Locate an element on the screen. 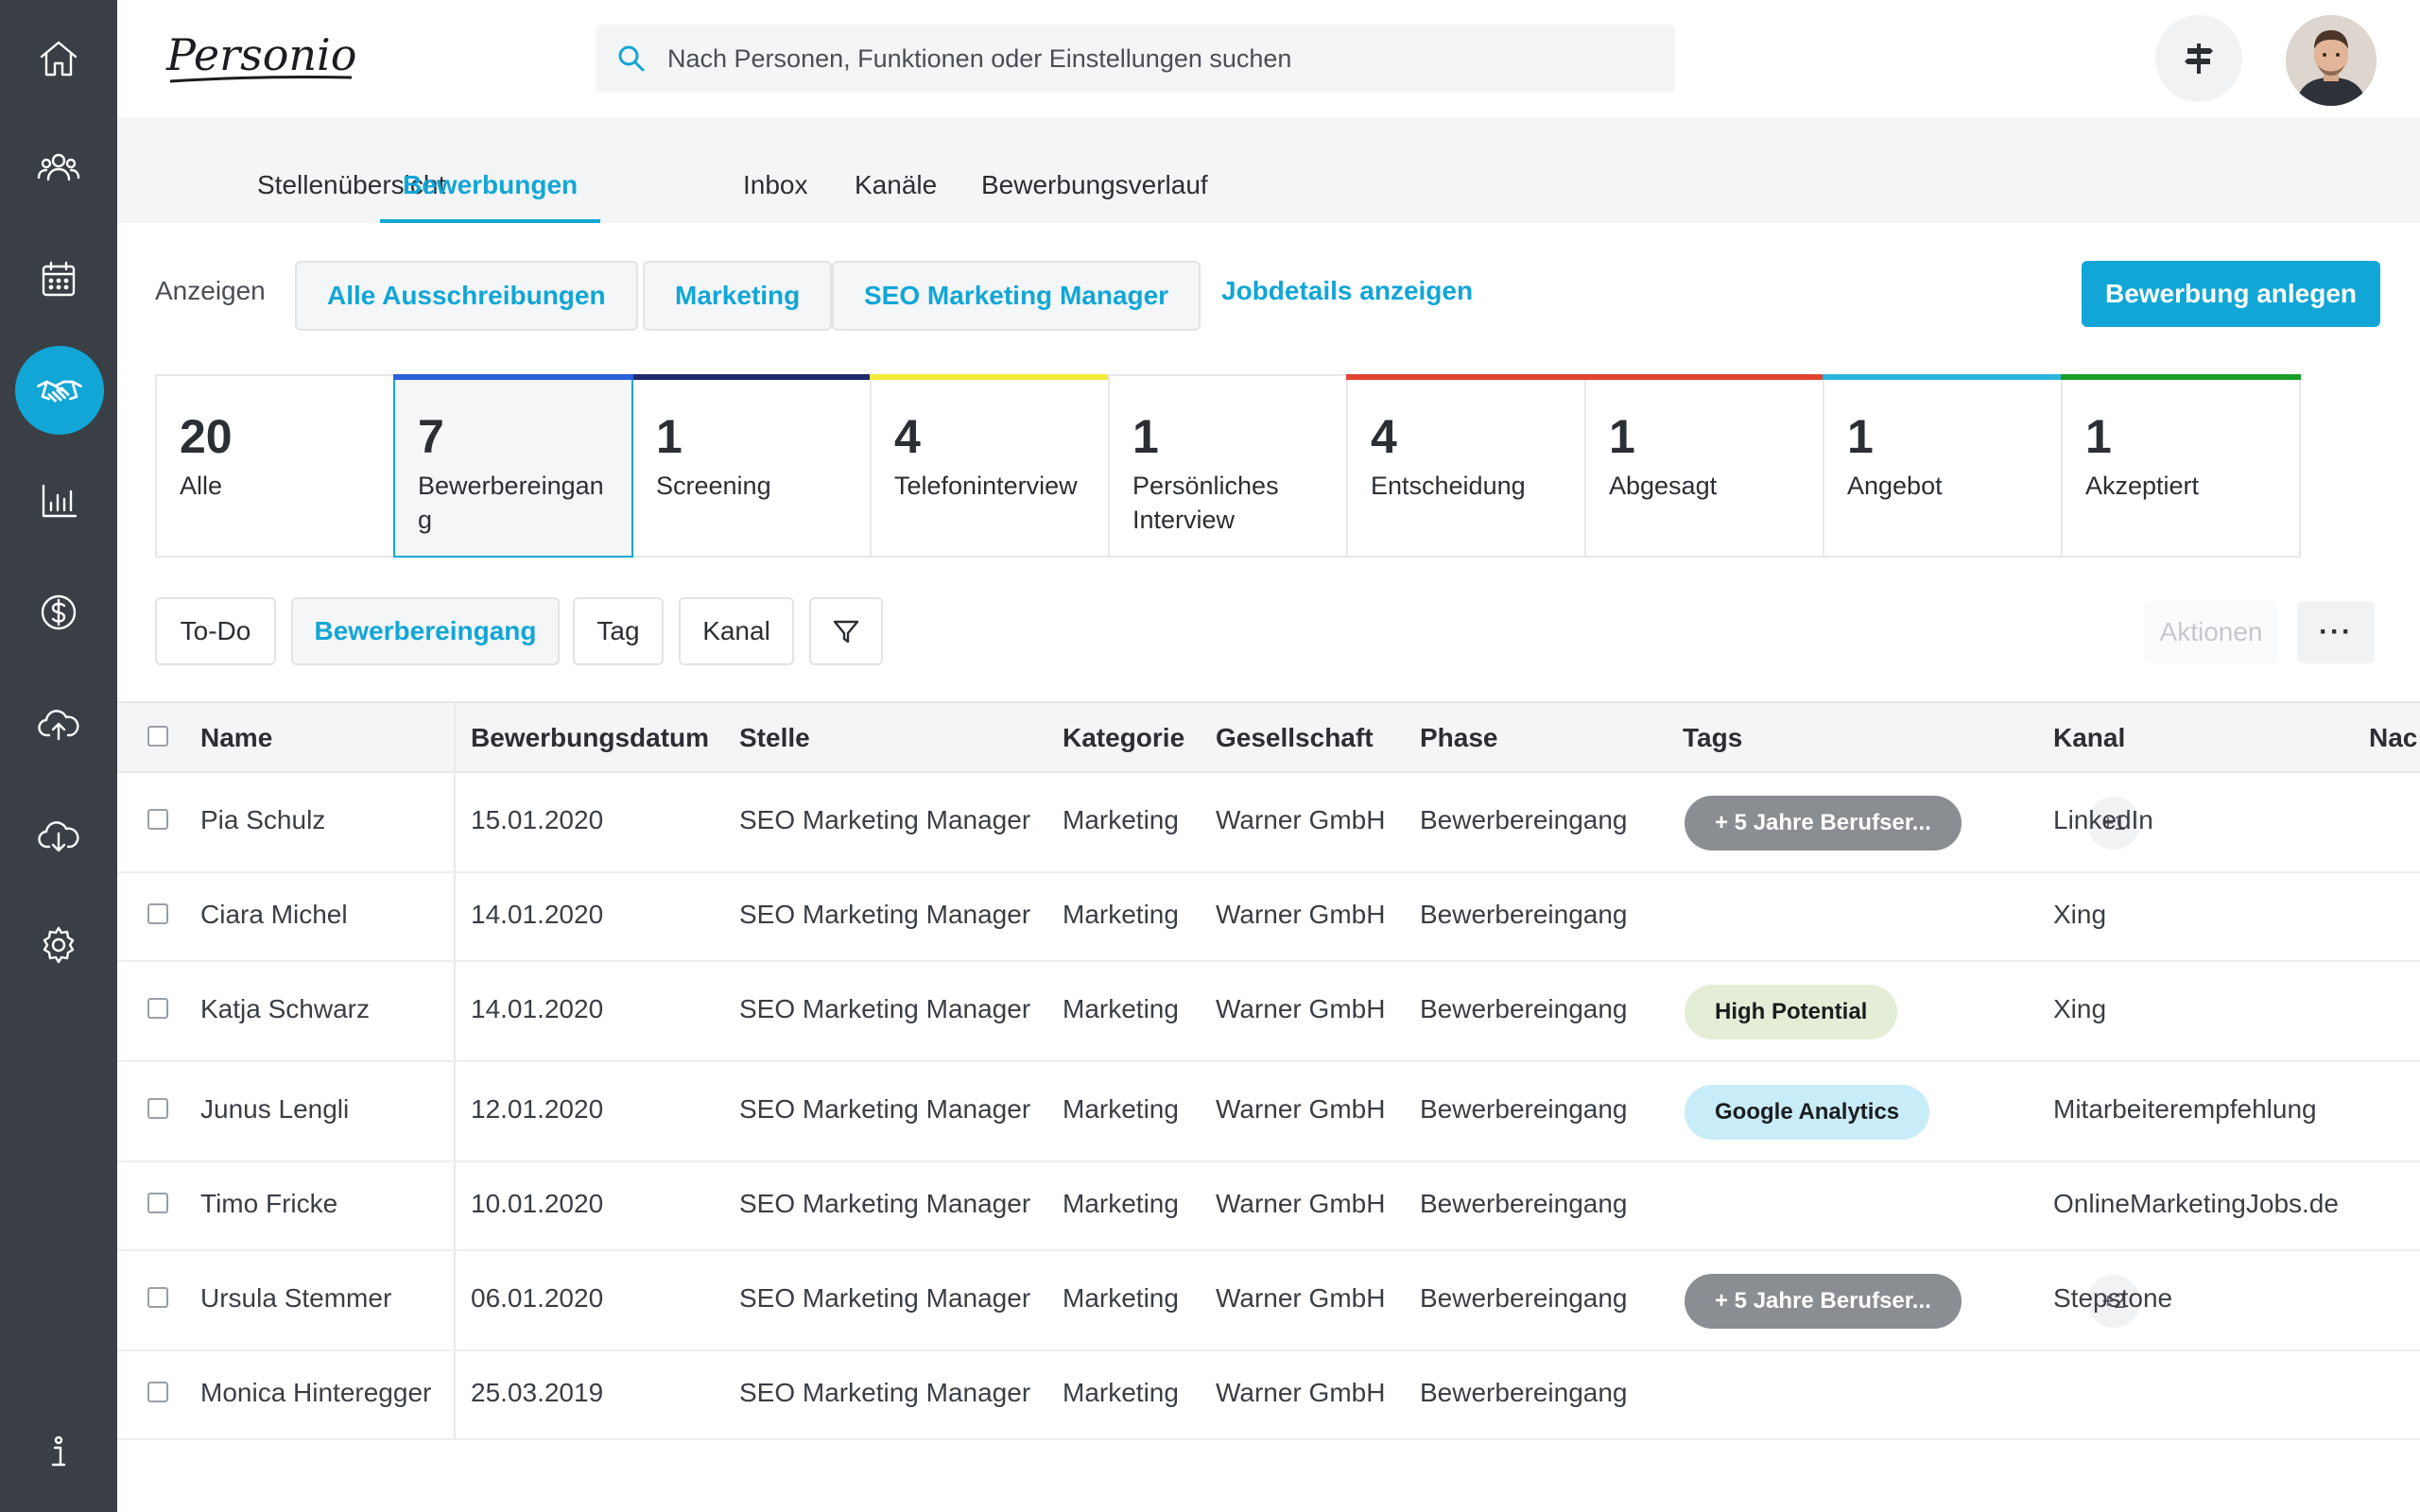 This screenshot has width=2420, height=1512. chart-icon is located at coordinates (59, 501).